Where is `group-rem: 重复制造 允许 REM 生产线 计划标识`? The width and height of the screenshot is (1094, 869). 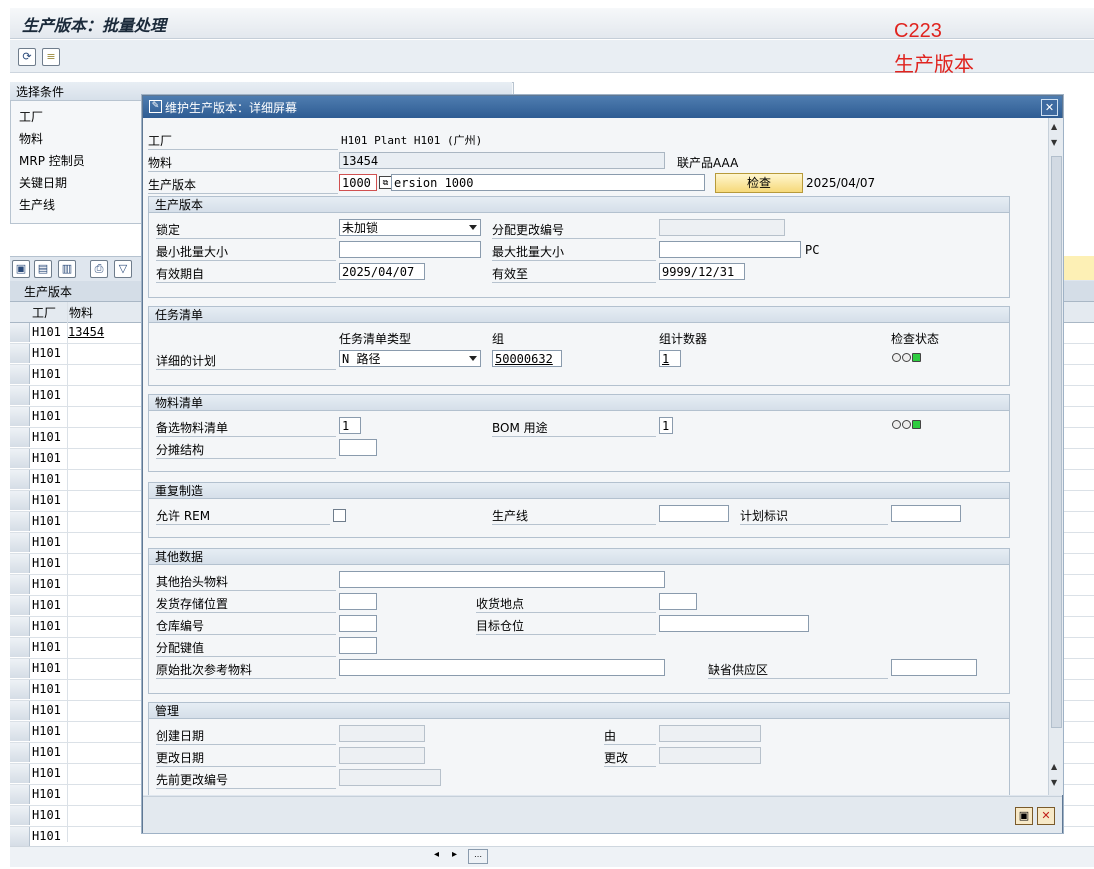 group-rem: 重复制造 允许 REM 生产线 计划标识 is located at coordinates (579, 510).